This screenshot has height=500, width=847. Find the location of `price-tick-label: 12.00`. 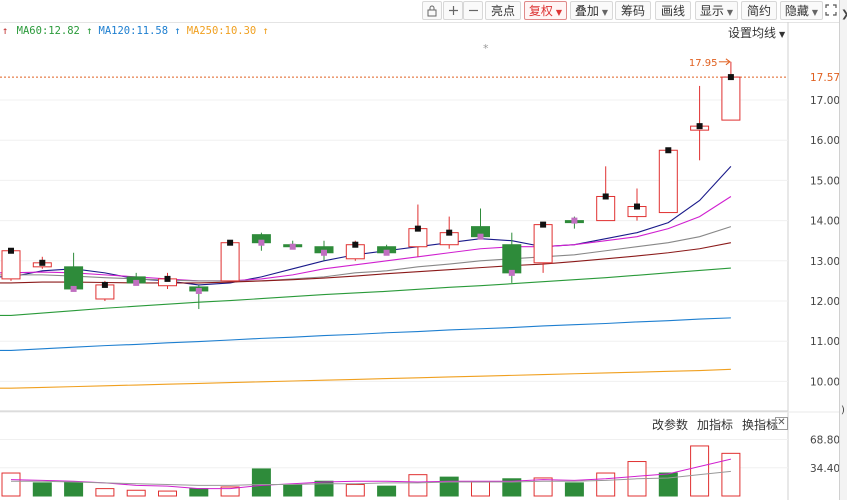

price-tick-label: 12.00 is located at coordinates (825, 302).